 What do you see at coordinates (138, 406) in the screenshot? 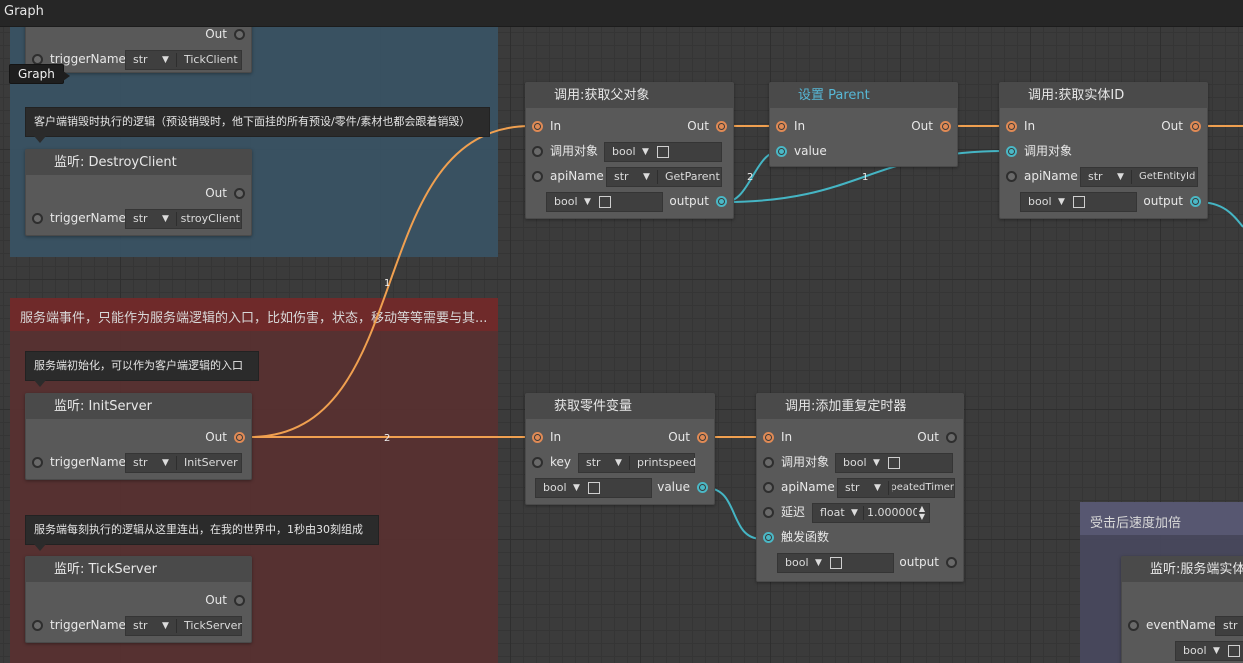
I see `node-title: 监听: InitServer` at bounding box center [138, 406].